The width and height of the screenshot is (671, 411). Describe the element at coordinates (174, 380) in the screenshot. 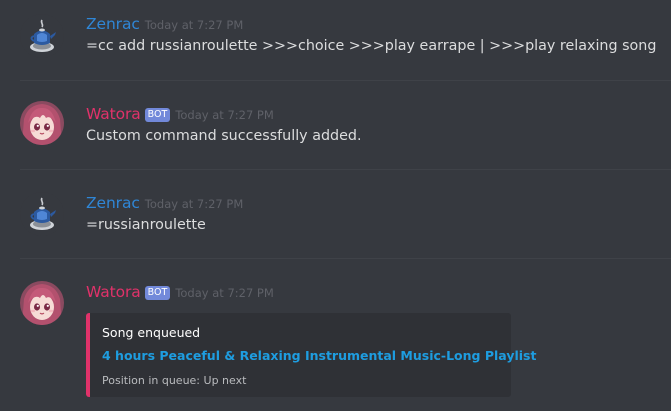

I see `embed-queue-position: Position in queue: Up next` at that location.